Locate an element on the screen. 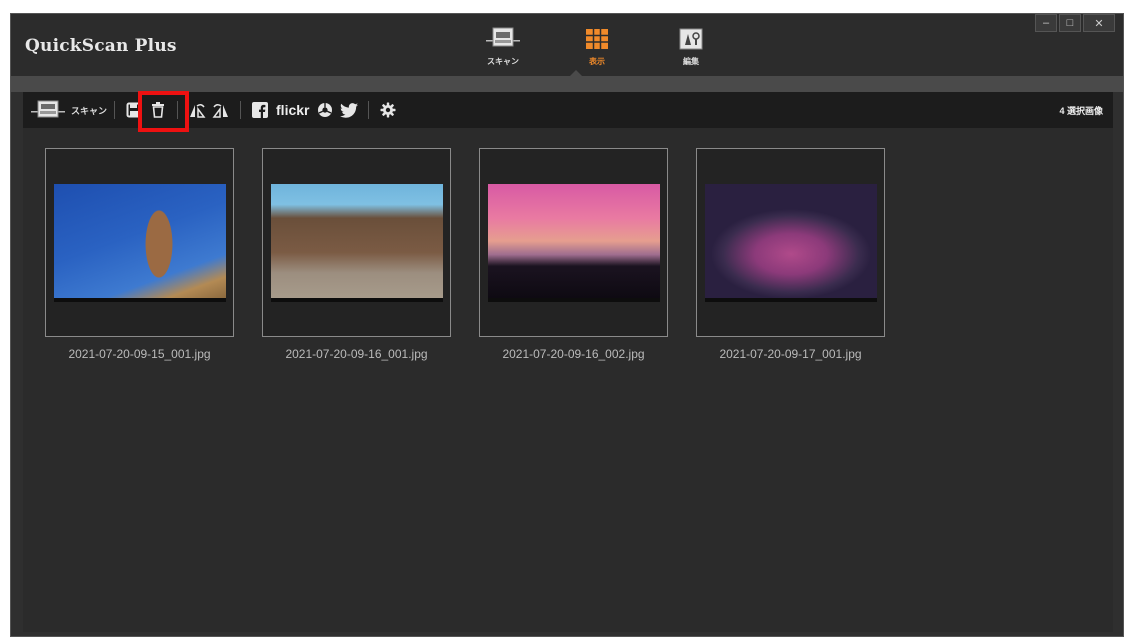 The height and width of the screenshot is (640, 1127). rotate-right-icon is located at coordinates (220, 110).